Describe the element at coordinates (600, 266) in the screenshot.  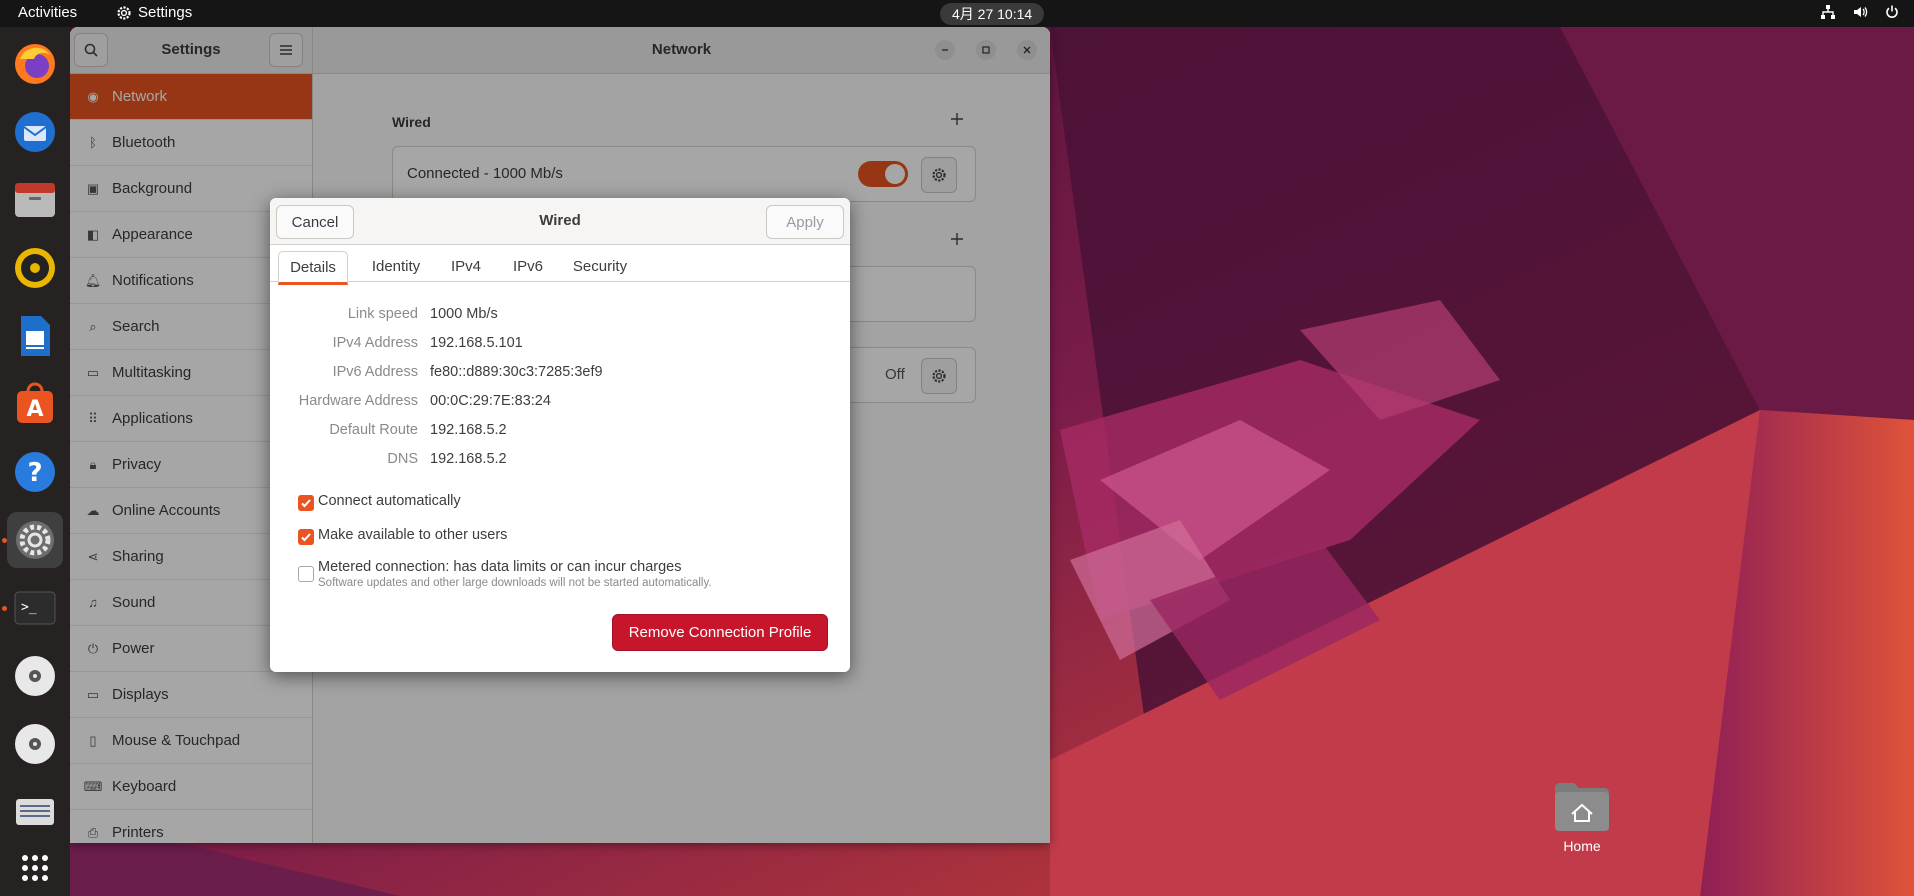
I see `tab-security: Security` at that location.